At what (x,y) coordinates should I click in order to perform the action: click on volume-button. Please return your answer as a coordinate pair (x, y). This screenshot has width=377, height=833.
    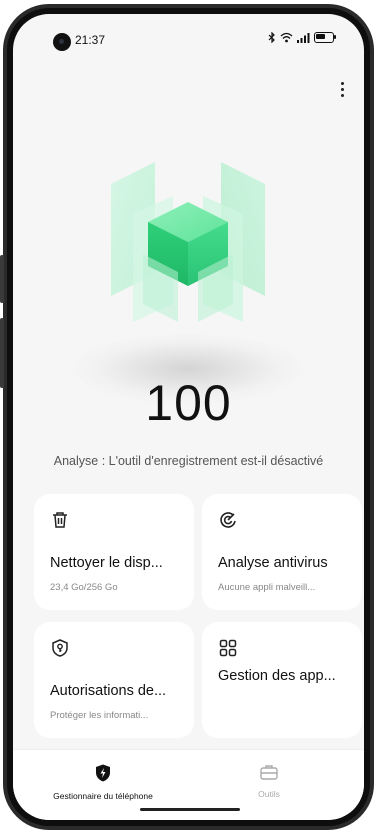
    Looking at the image, I should click on (2, 279).